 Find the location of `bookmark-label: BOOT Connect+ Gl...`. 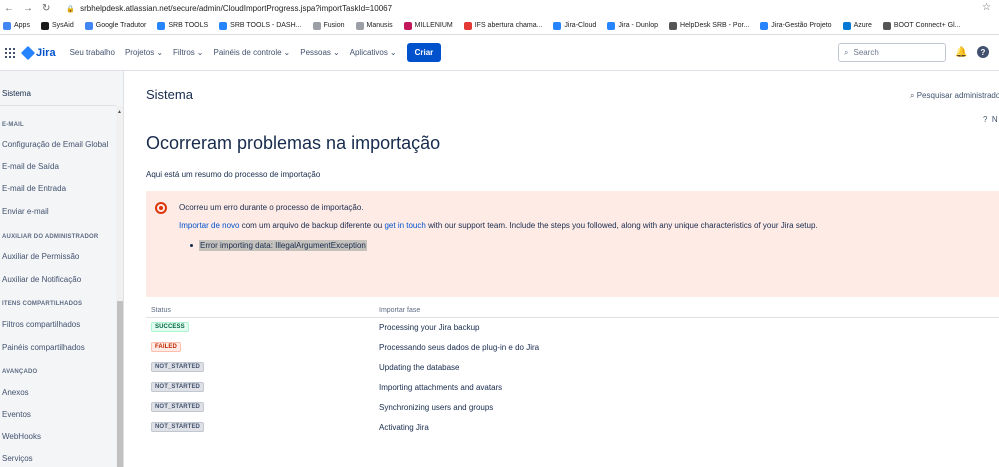

bookmark-label: BOOT Connect+ Gl... is located at coordinates (927, 25).